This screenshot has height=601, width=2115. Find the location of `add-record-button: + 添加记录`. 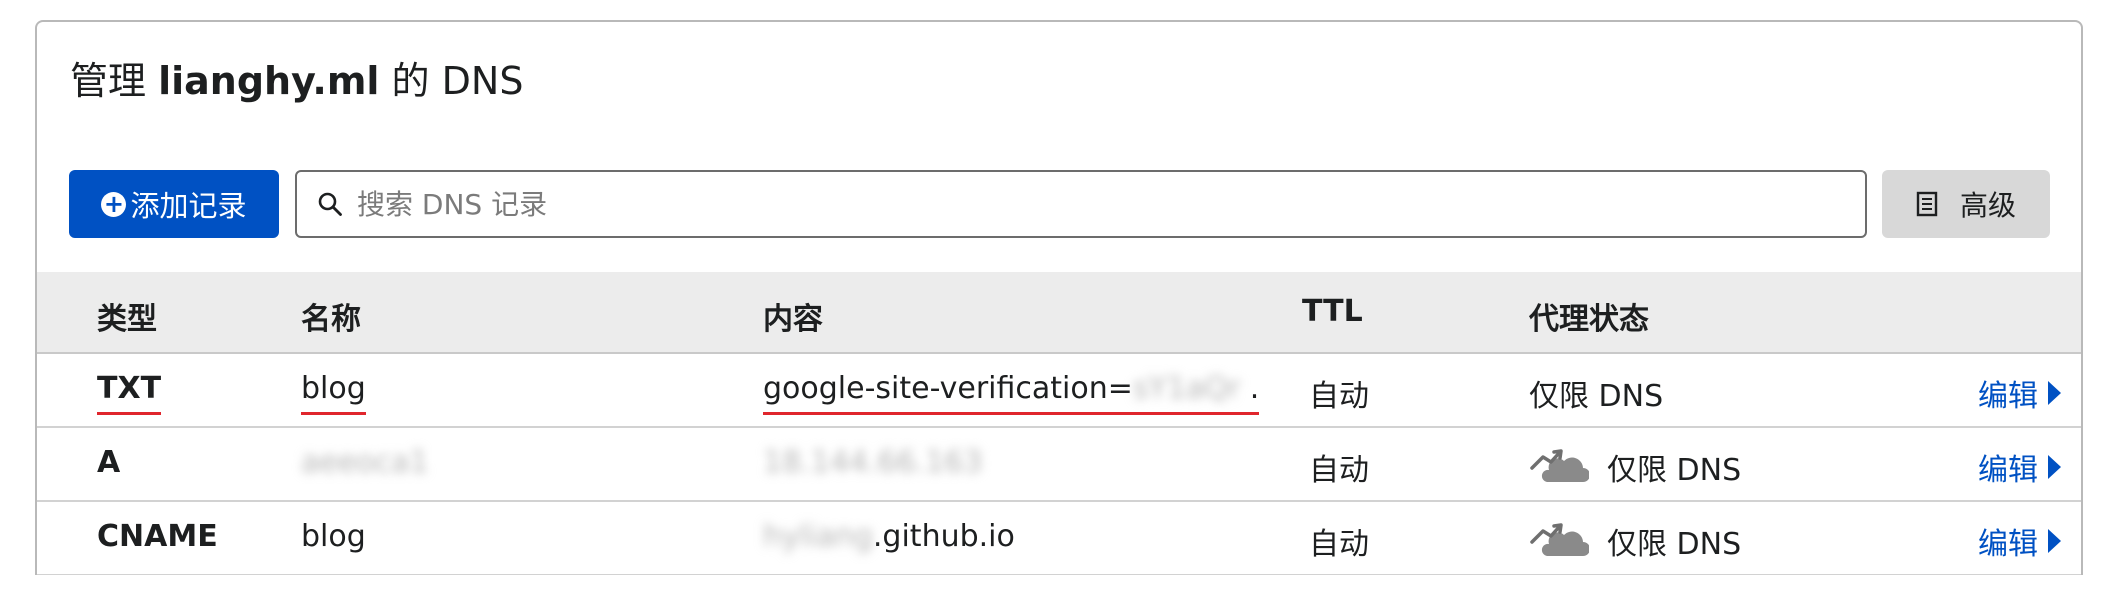

add-record-button: + 添加记录 is located at coordinates (174, 204).